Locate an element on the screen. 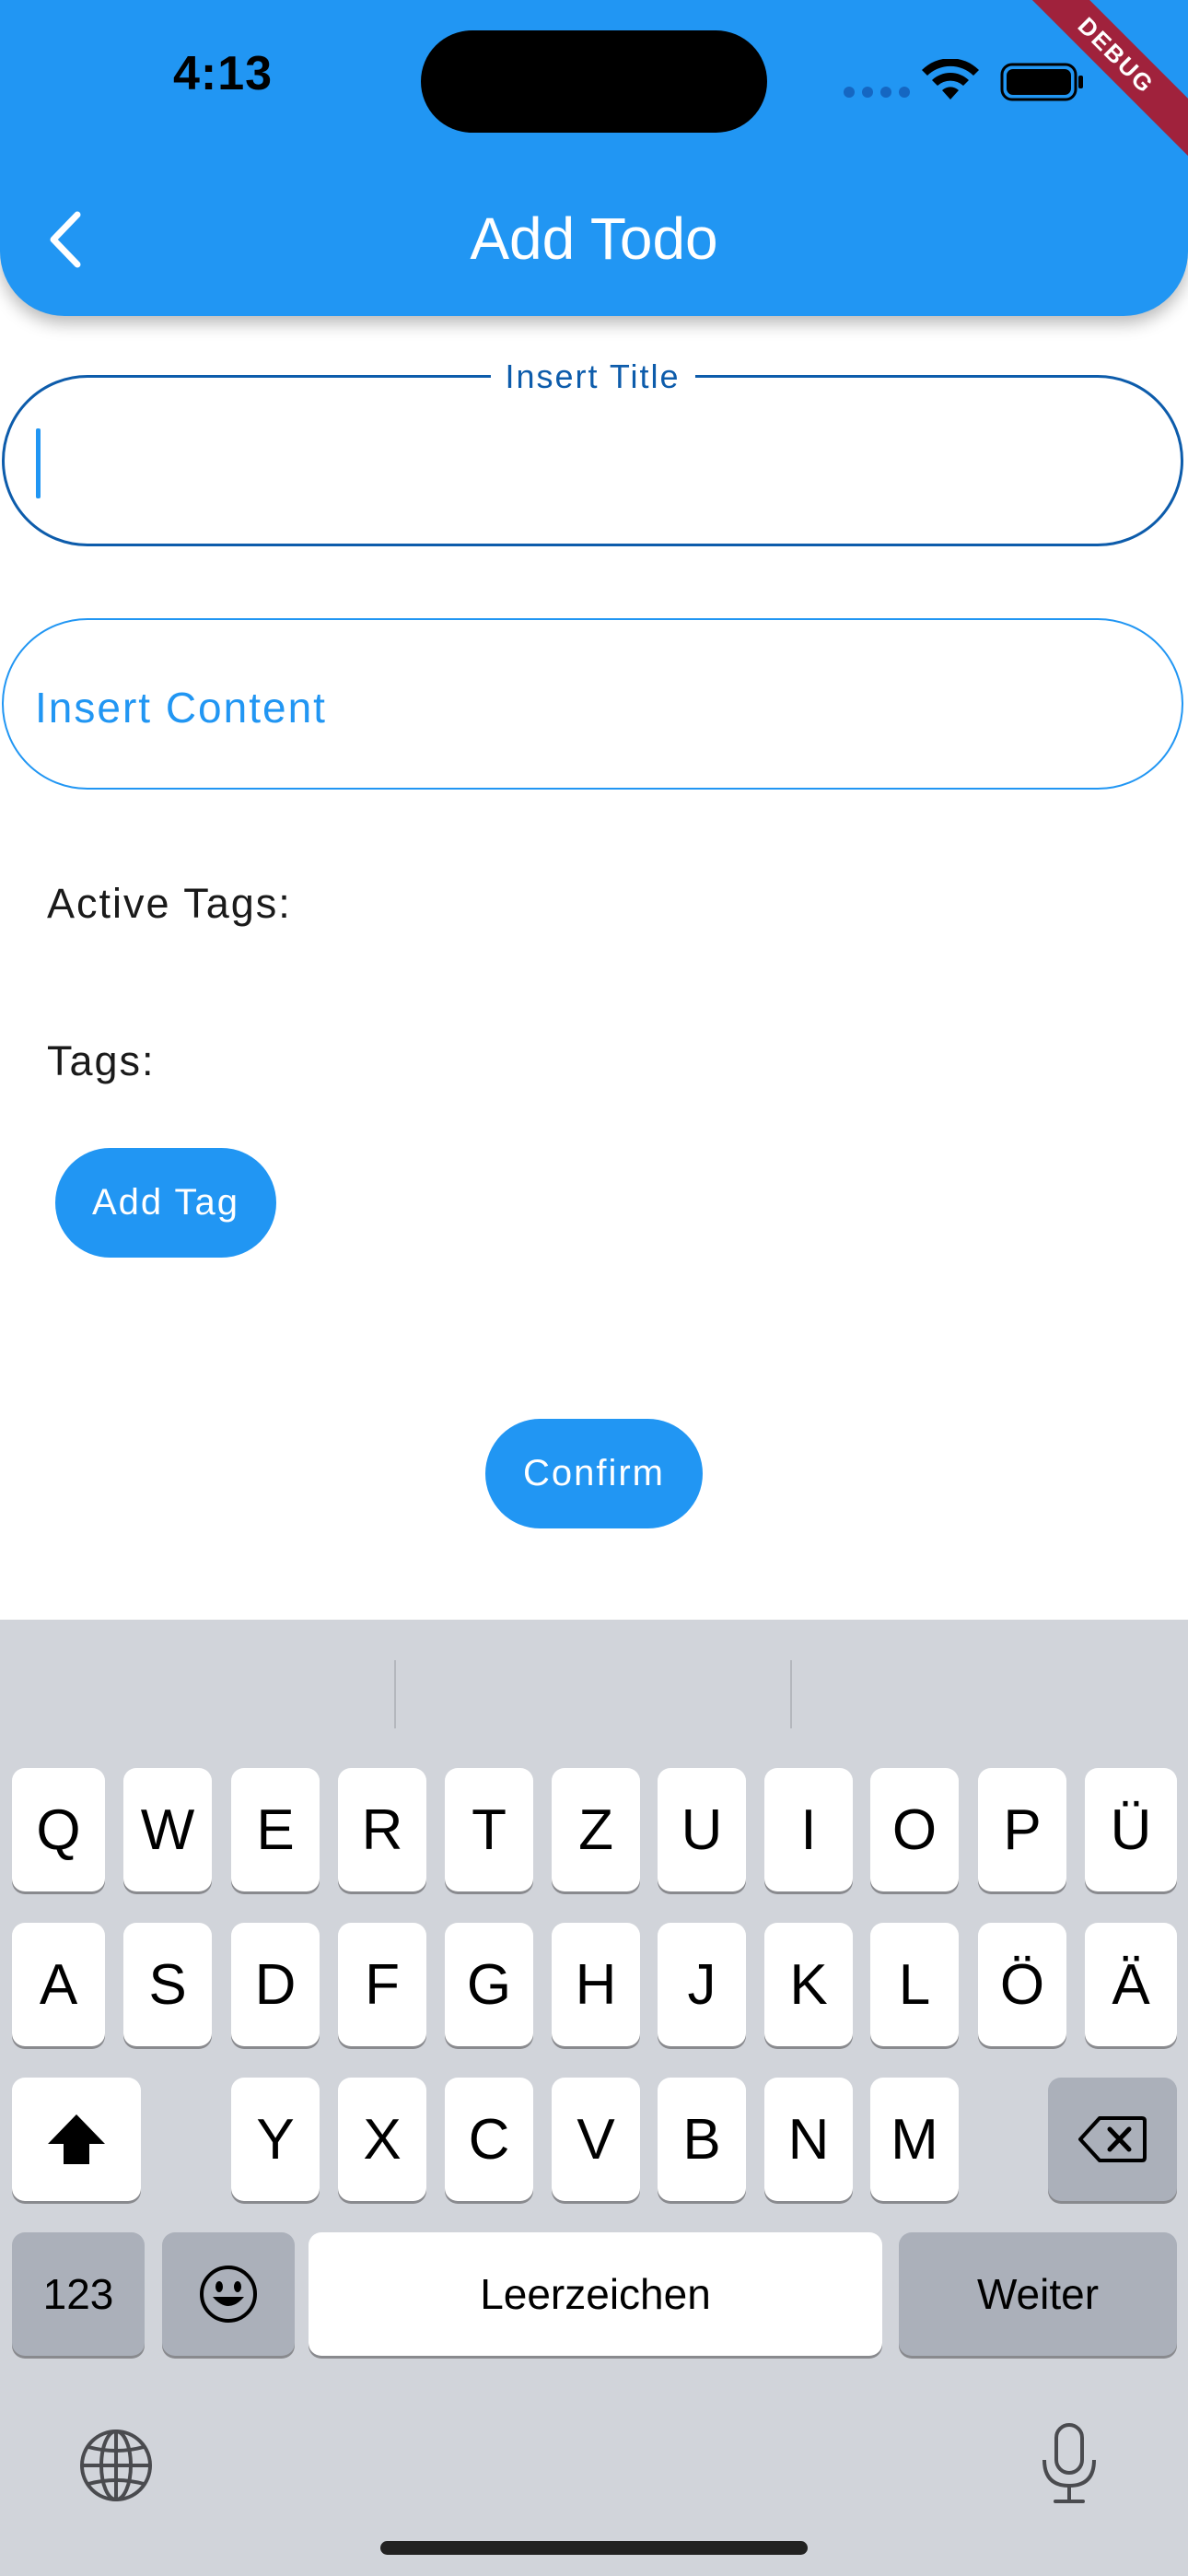 This screenshot has width=1188, height=2576. key-a: A is located at coordinates (58, 1985).